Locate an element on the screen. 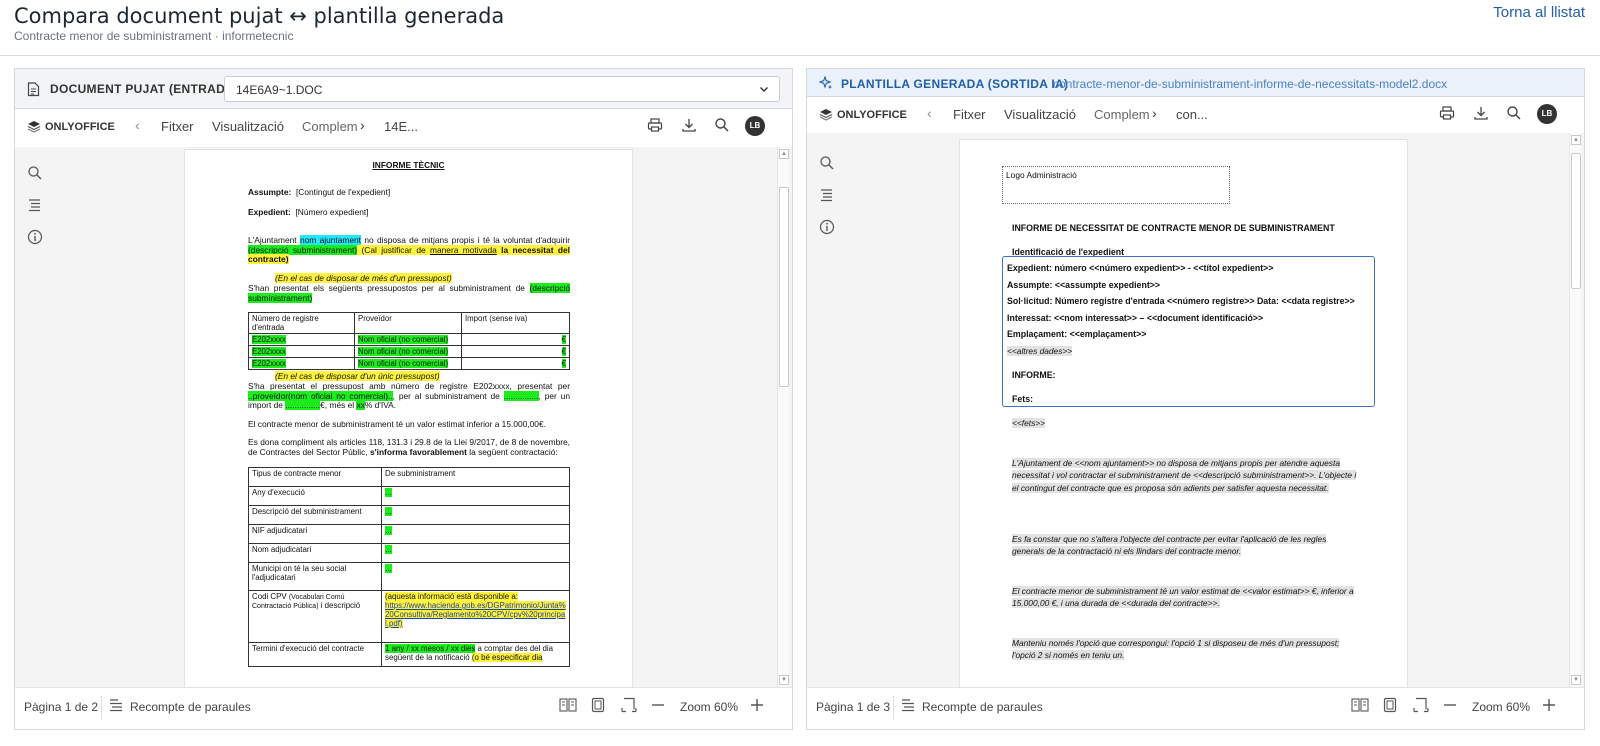 The image size is (1600, 746). back-to-list-link: Torna al llistat is located at coordinates (1539, 12).